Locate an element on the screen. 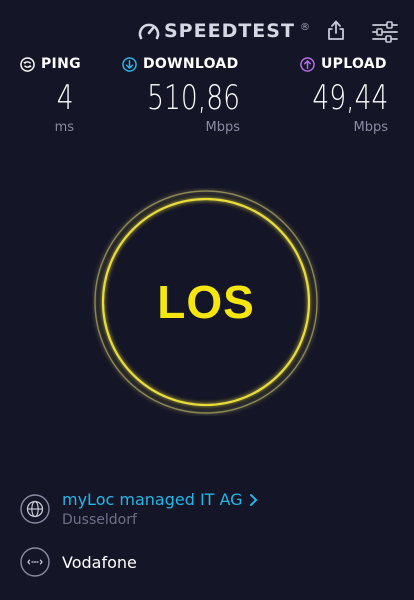  share-icon is located at coordinates (336, 30).